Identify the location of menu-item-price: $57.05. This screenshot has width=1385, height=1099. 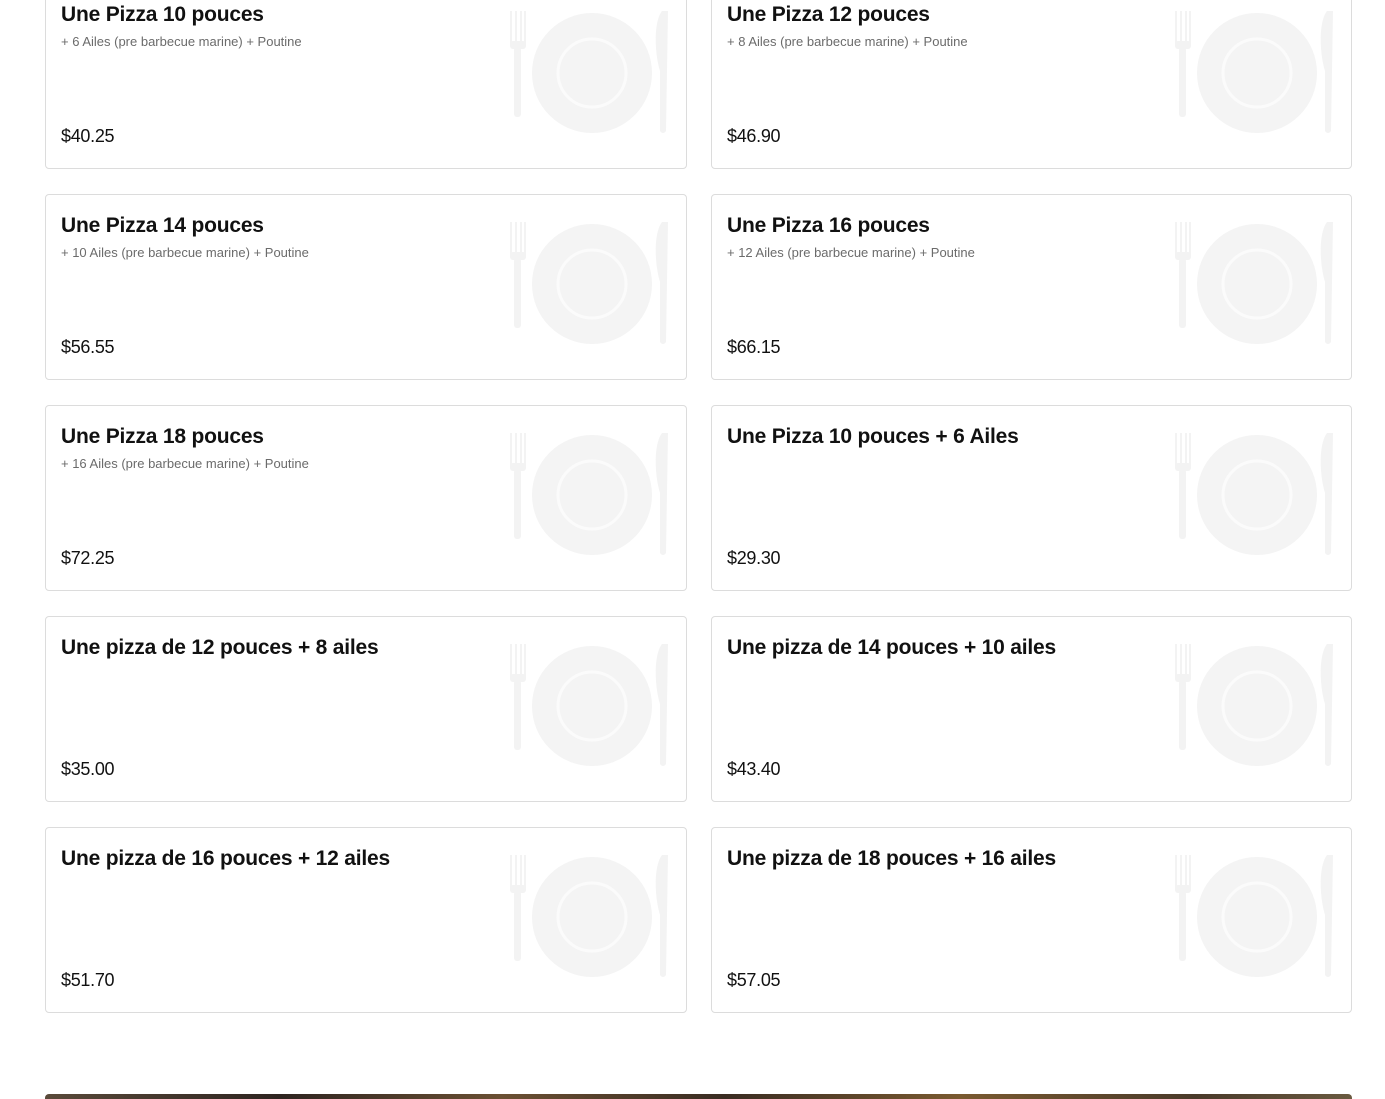
(754, 980).